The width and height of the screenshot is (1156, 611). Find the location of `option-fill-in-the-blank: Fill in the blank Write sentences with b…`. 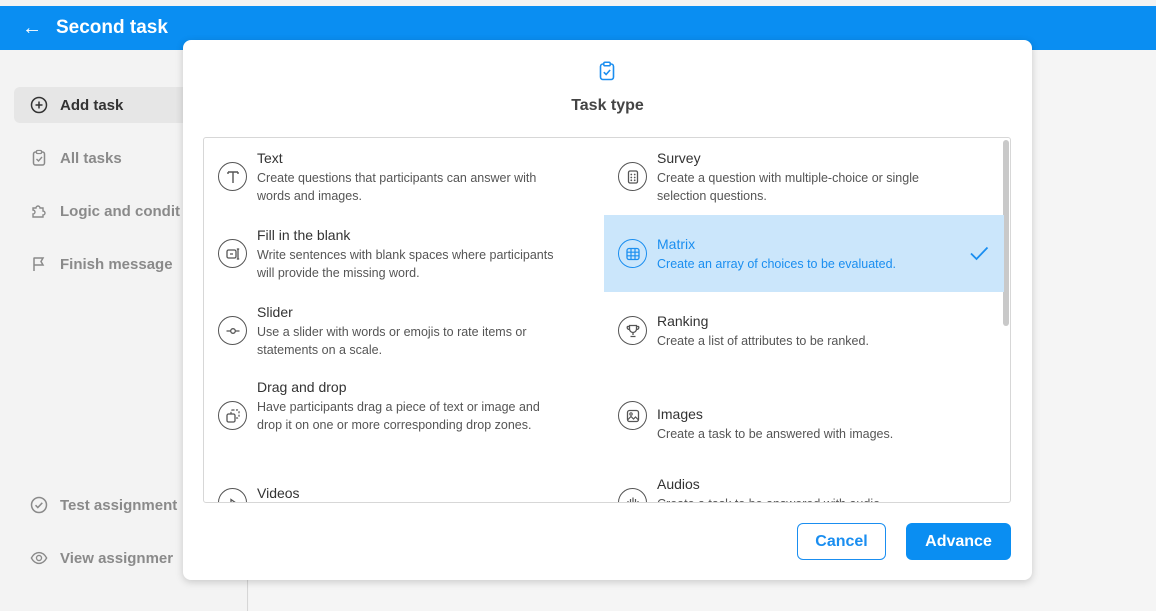

option-fill-in-the-blank: Fill in the blank Write sentences with b… is located at coordinates (404, 253).